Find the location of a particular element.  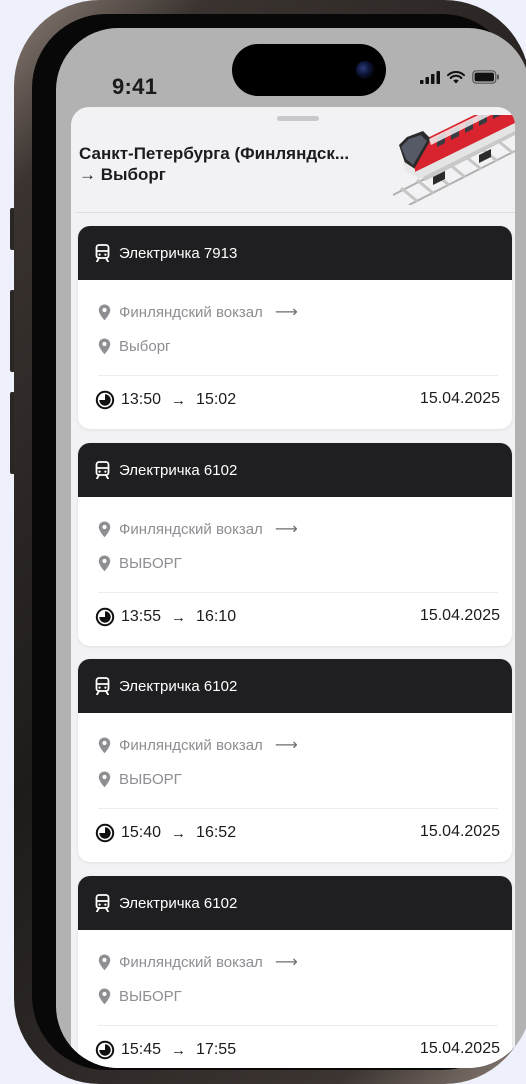

arrival-station: Выборг is located at coordinates (134, 346).